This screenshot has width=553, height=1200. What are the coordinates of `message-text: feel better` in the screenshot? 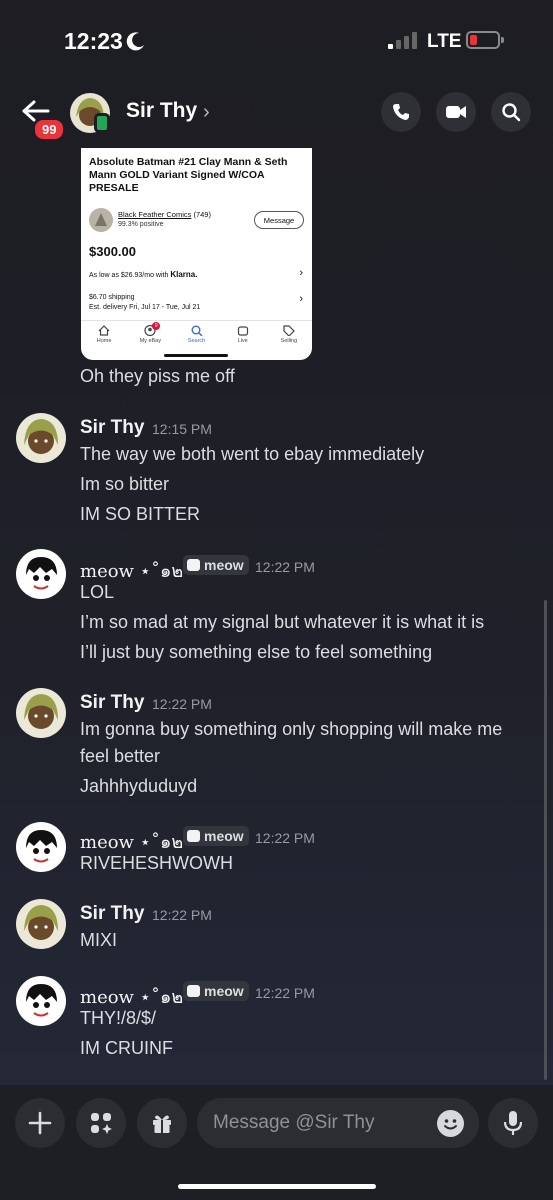 It's located at (120, 756).